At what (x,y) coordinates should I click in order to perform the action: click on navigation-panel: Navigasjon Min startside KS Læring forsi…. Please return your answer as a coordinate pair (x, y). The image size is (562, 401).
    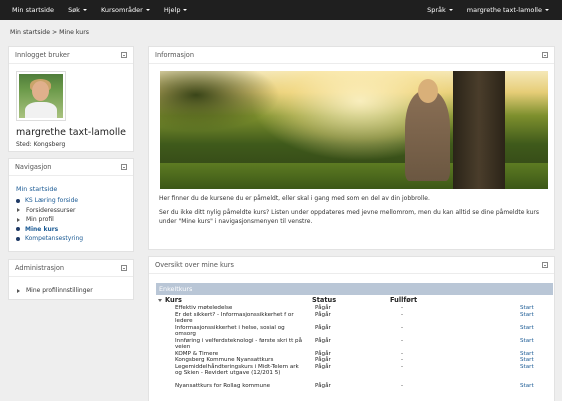
    Looking at the image, I should click on (71, 205).